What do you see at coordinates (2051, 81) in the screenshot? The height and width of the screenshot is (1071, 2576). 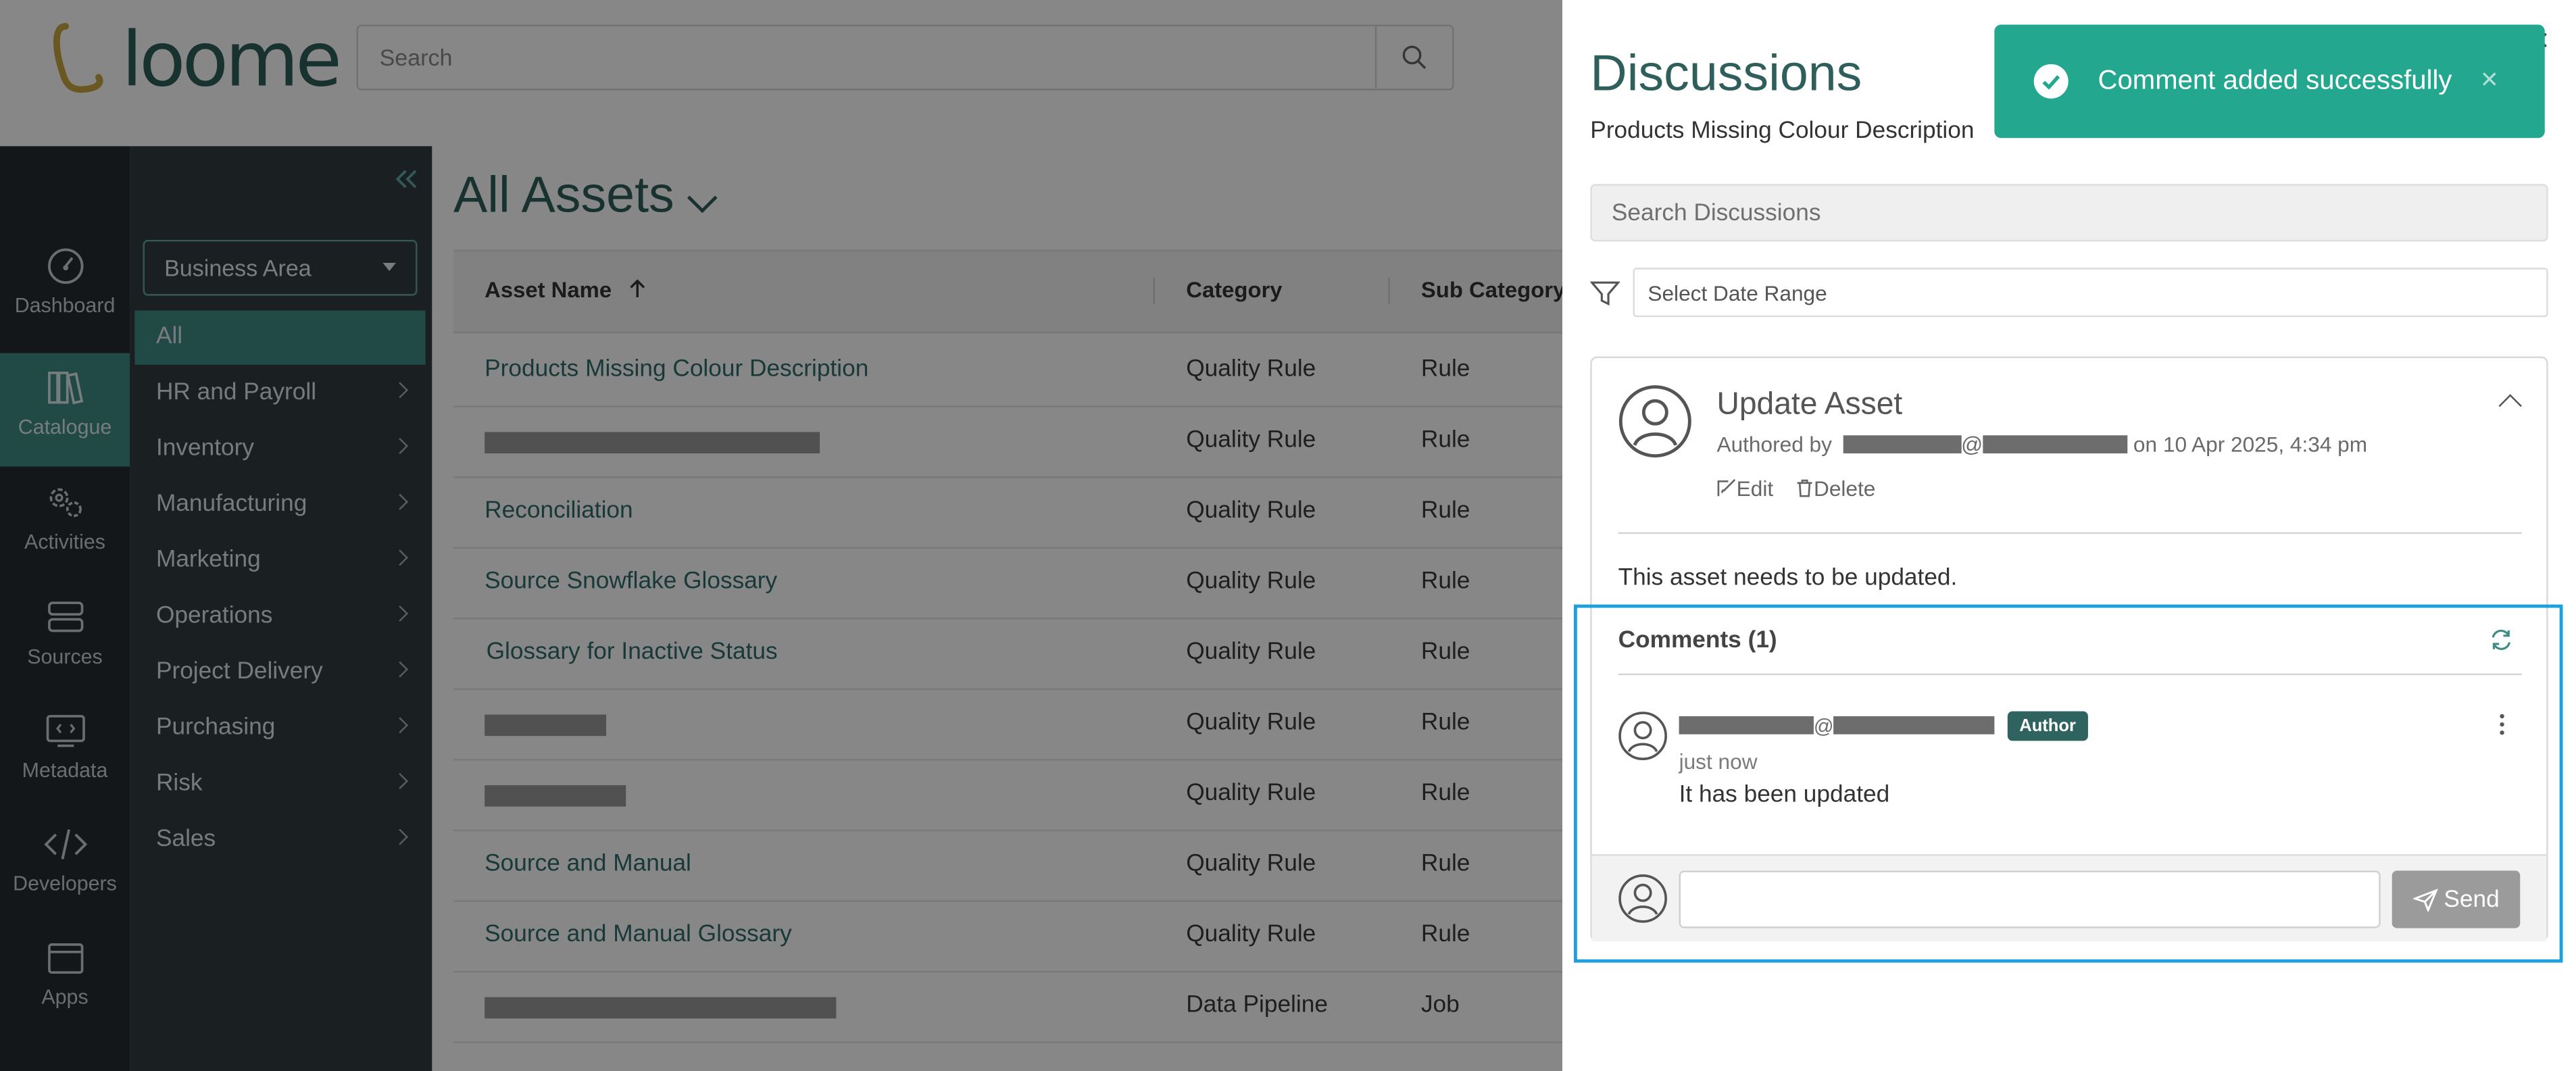 I see `check-circle-icon` at bounding box center [2051, 81].